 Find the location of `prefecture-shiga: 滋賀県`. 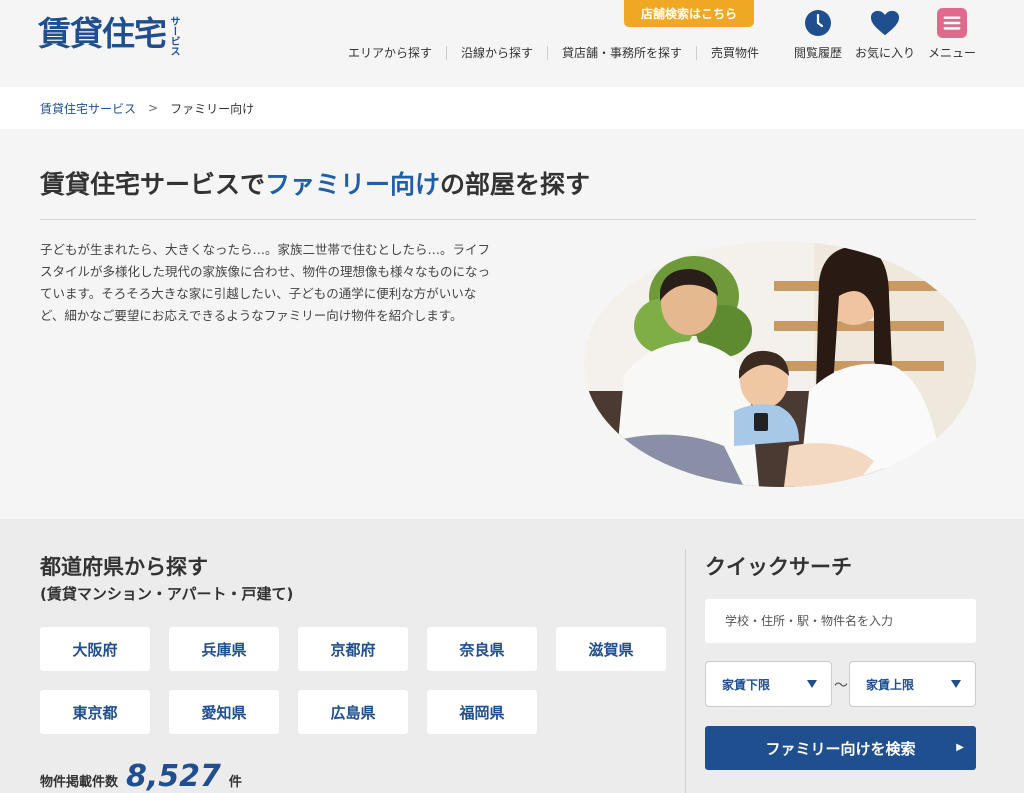

prefecture-shiga: 滋賀県 is located at coordinates (611, 649).